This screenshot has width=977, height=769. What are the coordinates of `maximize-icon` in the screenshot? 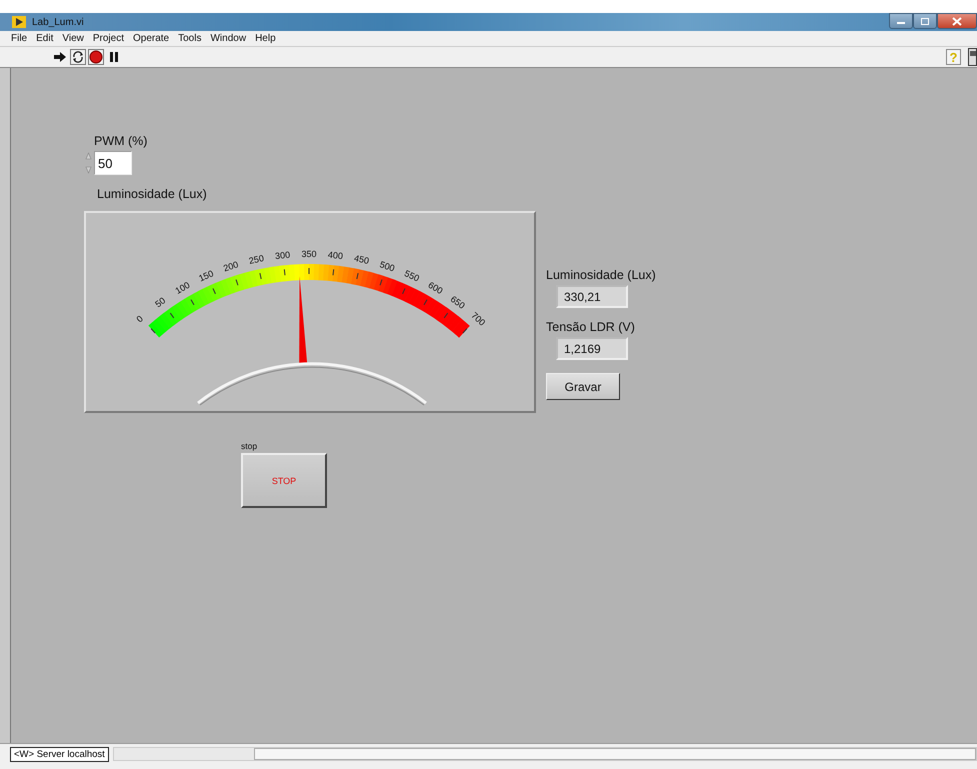 It's located at (925, 21).